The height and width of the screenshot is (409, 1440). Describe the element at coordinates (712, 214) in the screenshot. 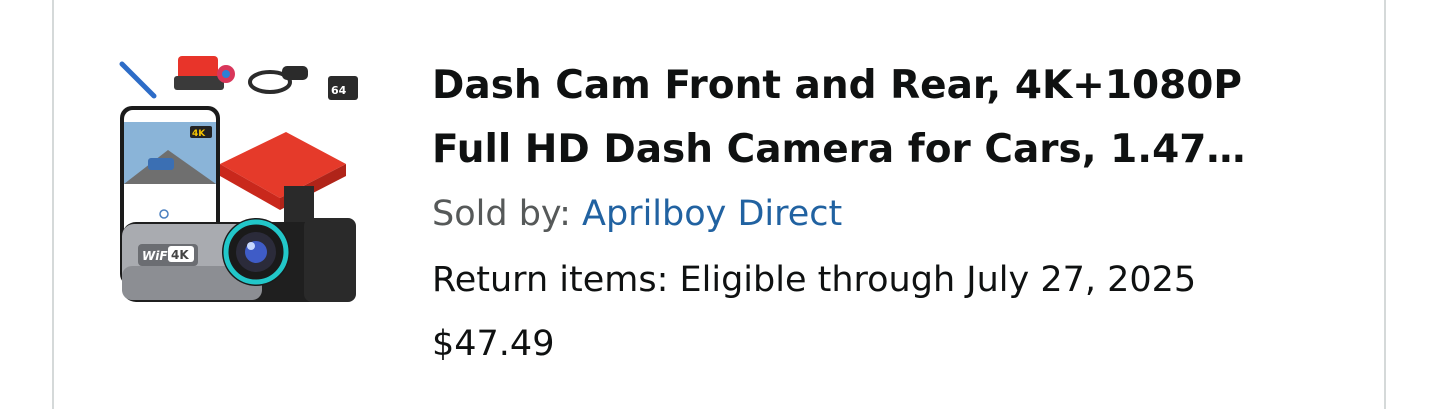

I see `seller-link: Aprilboy Direct` at that location.